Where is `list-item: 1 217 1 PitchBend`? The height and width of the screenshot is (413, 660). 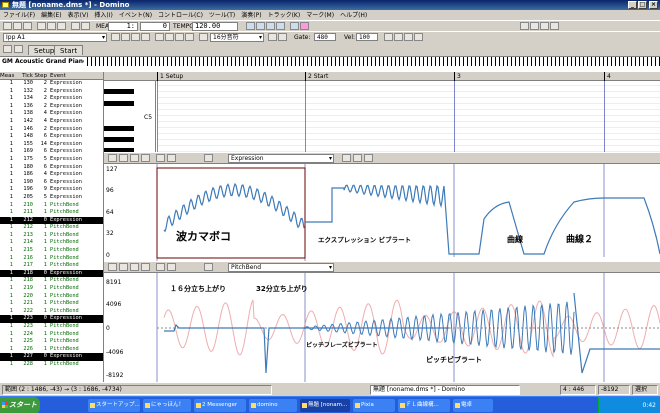 list-item: 1 217 1 PitchBend is located at coordinates (51, 266).